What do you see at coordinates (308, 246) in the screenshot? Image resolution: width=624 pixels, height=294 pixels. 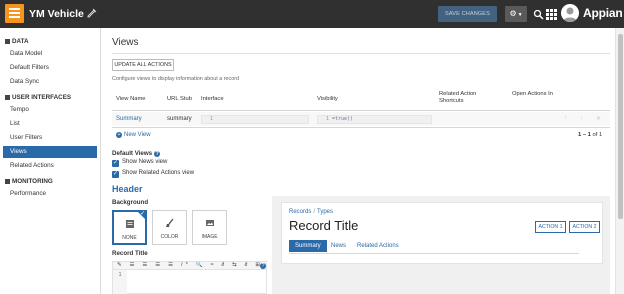 I see `tab-summary: Summary` at bounding box center [308, 246].